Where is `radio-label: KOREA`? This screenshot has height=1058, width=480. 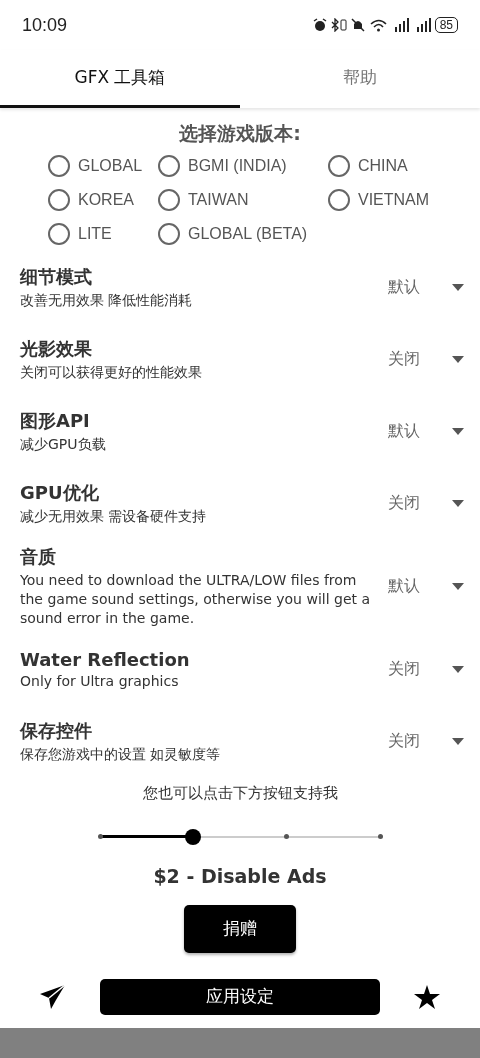 radio-label: KOREA is located at coordinates (106, 200).